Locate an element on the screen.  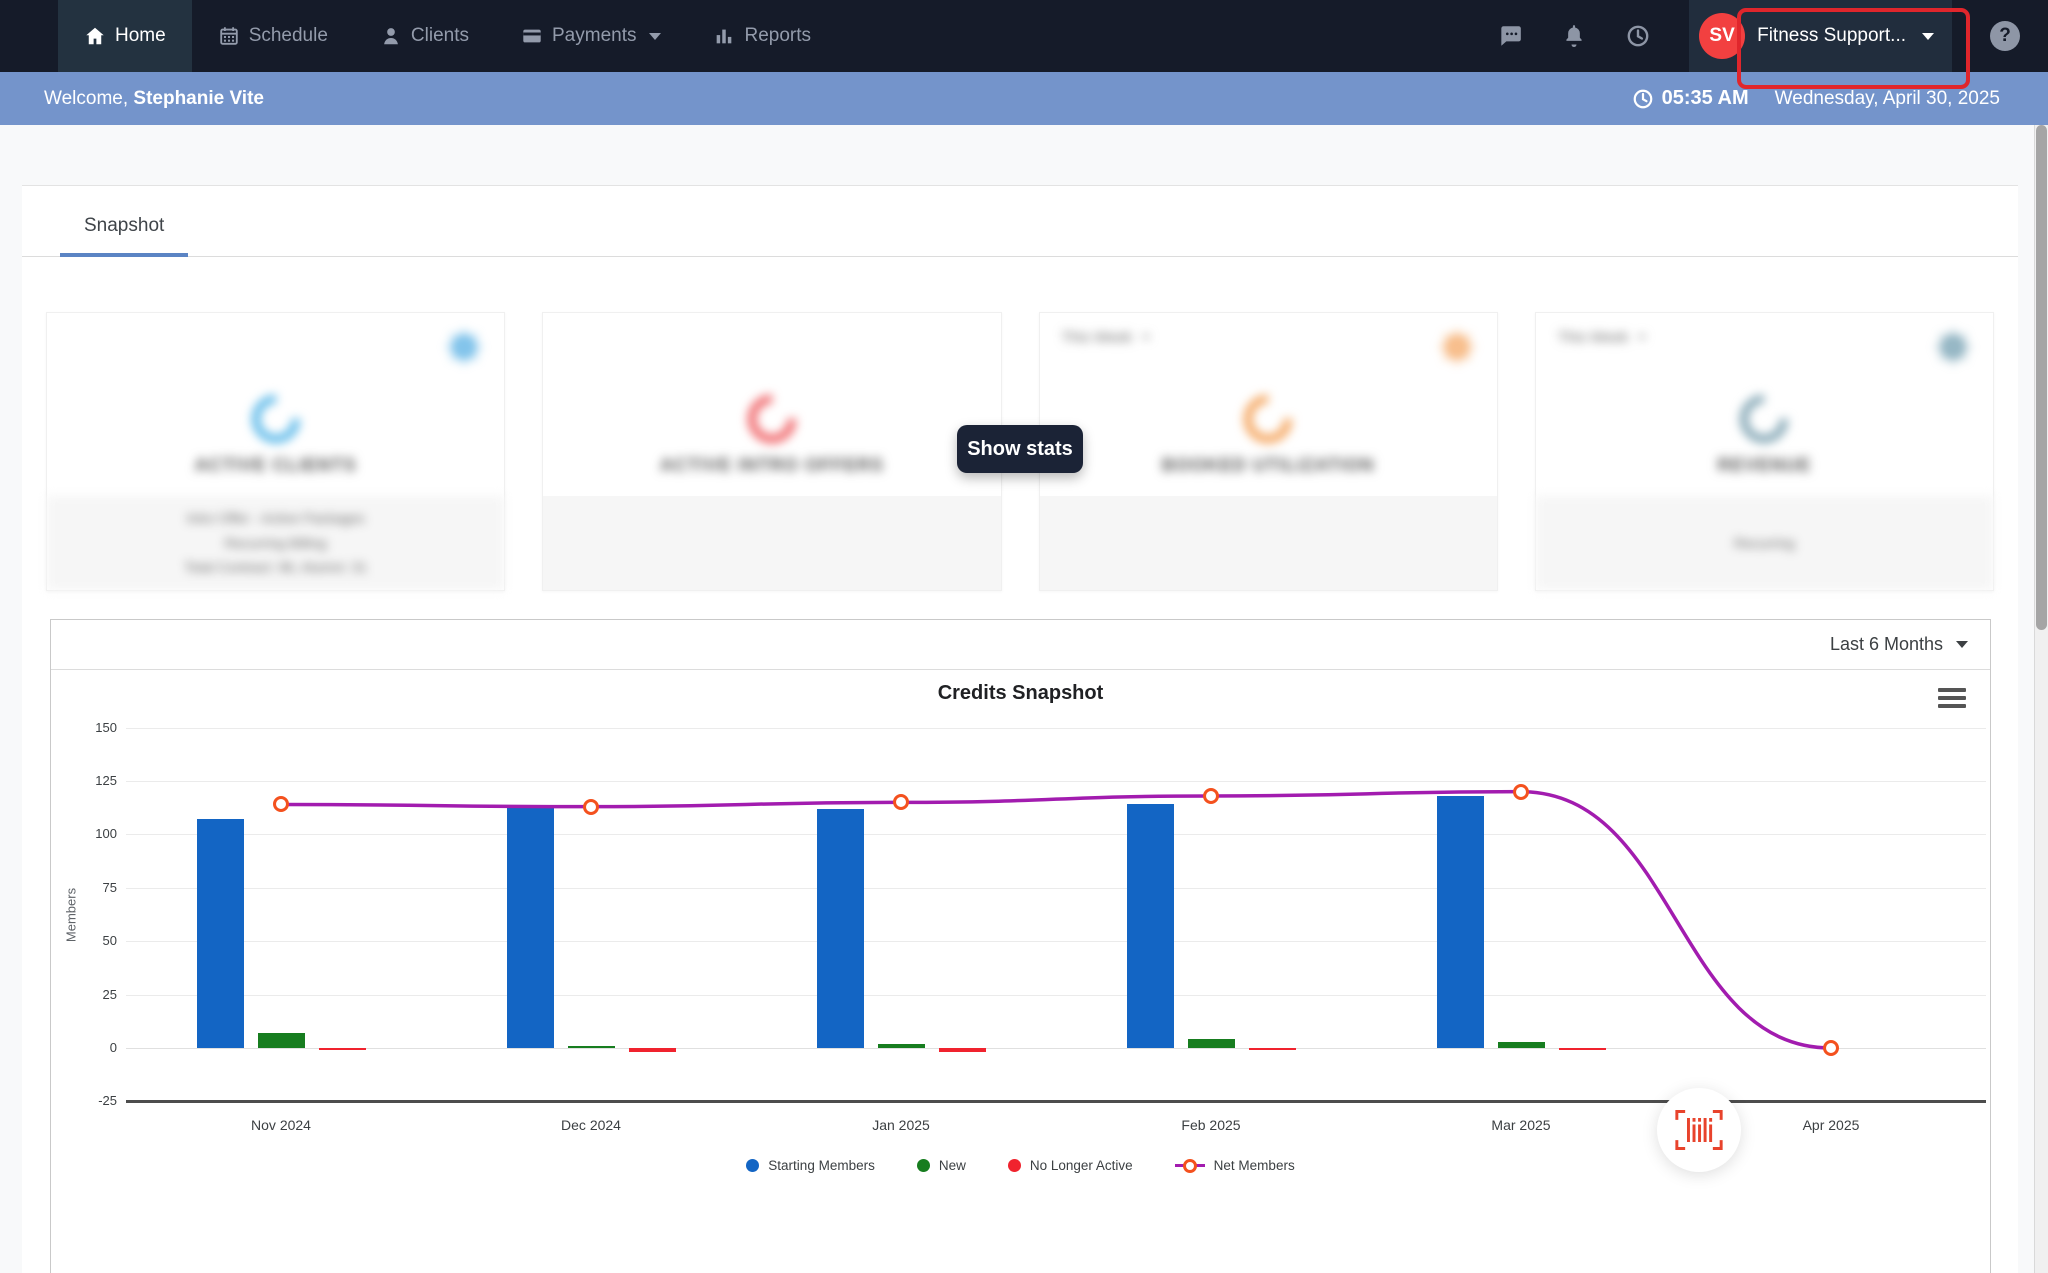
y-tick-label: -25 is located at coordinates (107, 1101).